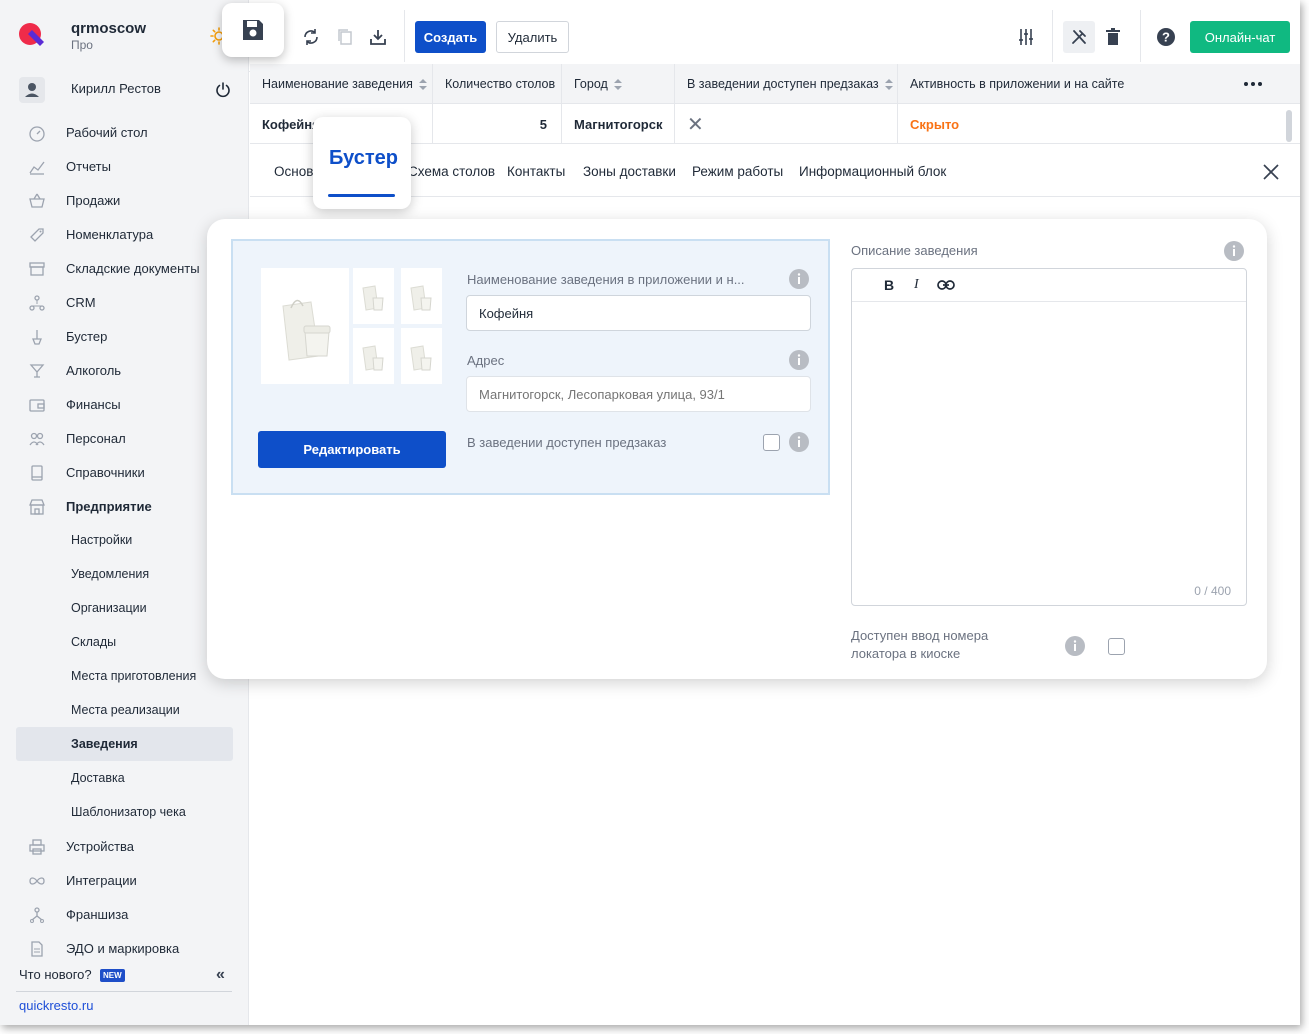  Describe the element at coordinates (124, 914) in the screenshot. I see `sidebar-item-franchise: Франшиза` at that location.